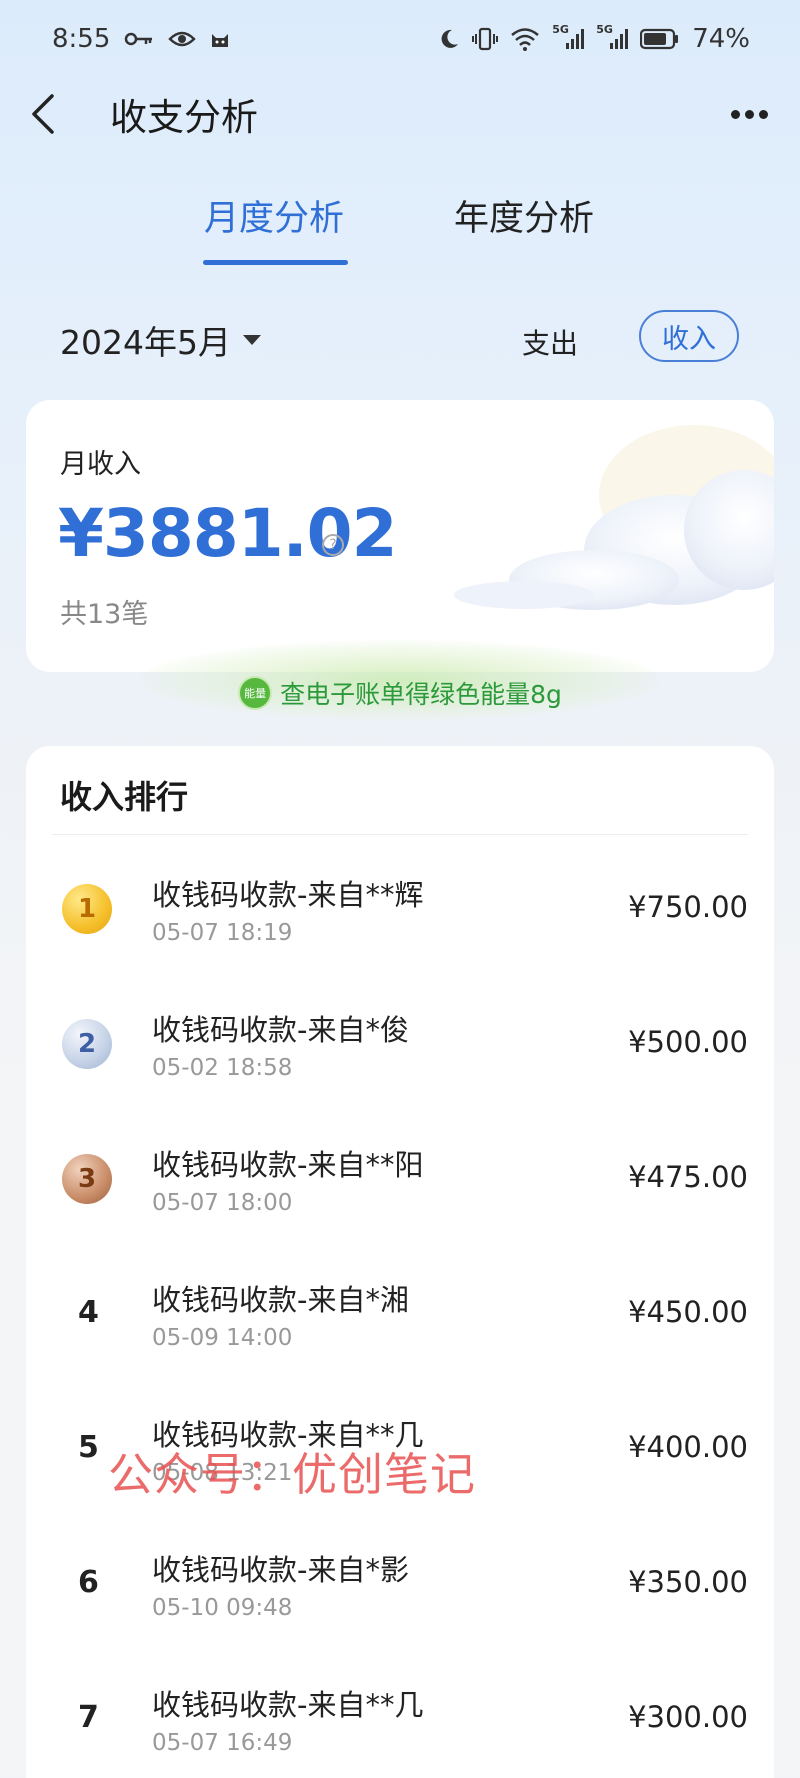 This screenshot has width=800, height=1778. Describe the element at coordinates (145, 342) in the screenshot. I see `month-label: 2024年5月` at that location.